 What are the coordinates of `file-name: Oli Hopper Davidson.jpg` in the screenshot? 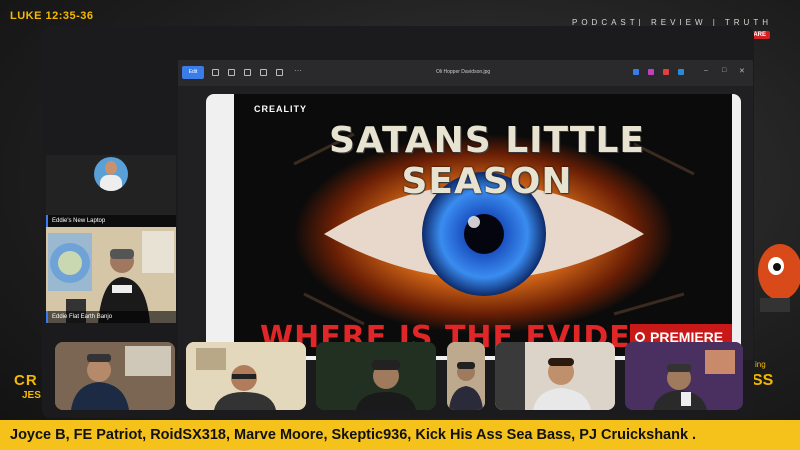 It's located at (463, 72).